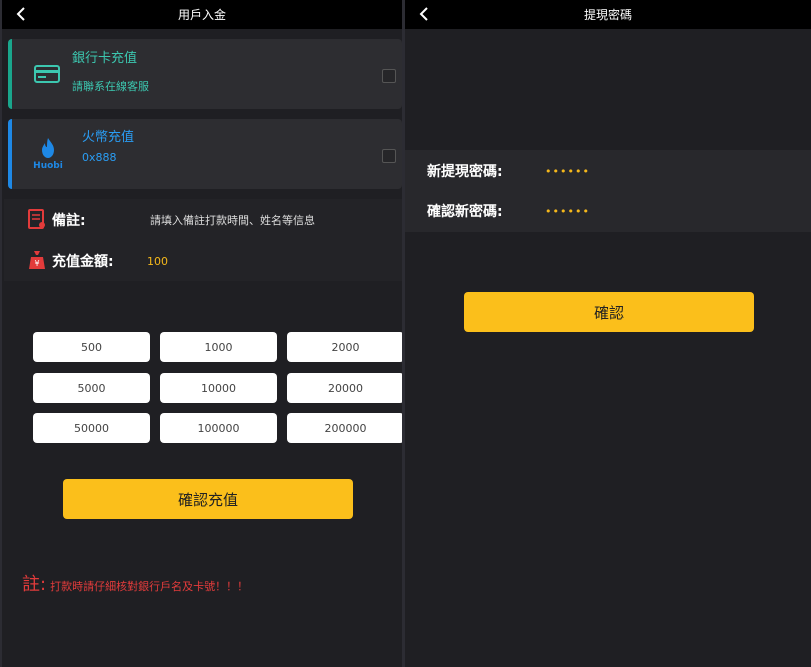 The image size is (811, 667). What do you see at coordinates (91, 428) in the screenshot?
I see `amount-option: 50000` at bounding box center [91, 428].